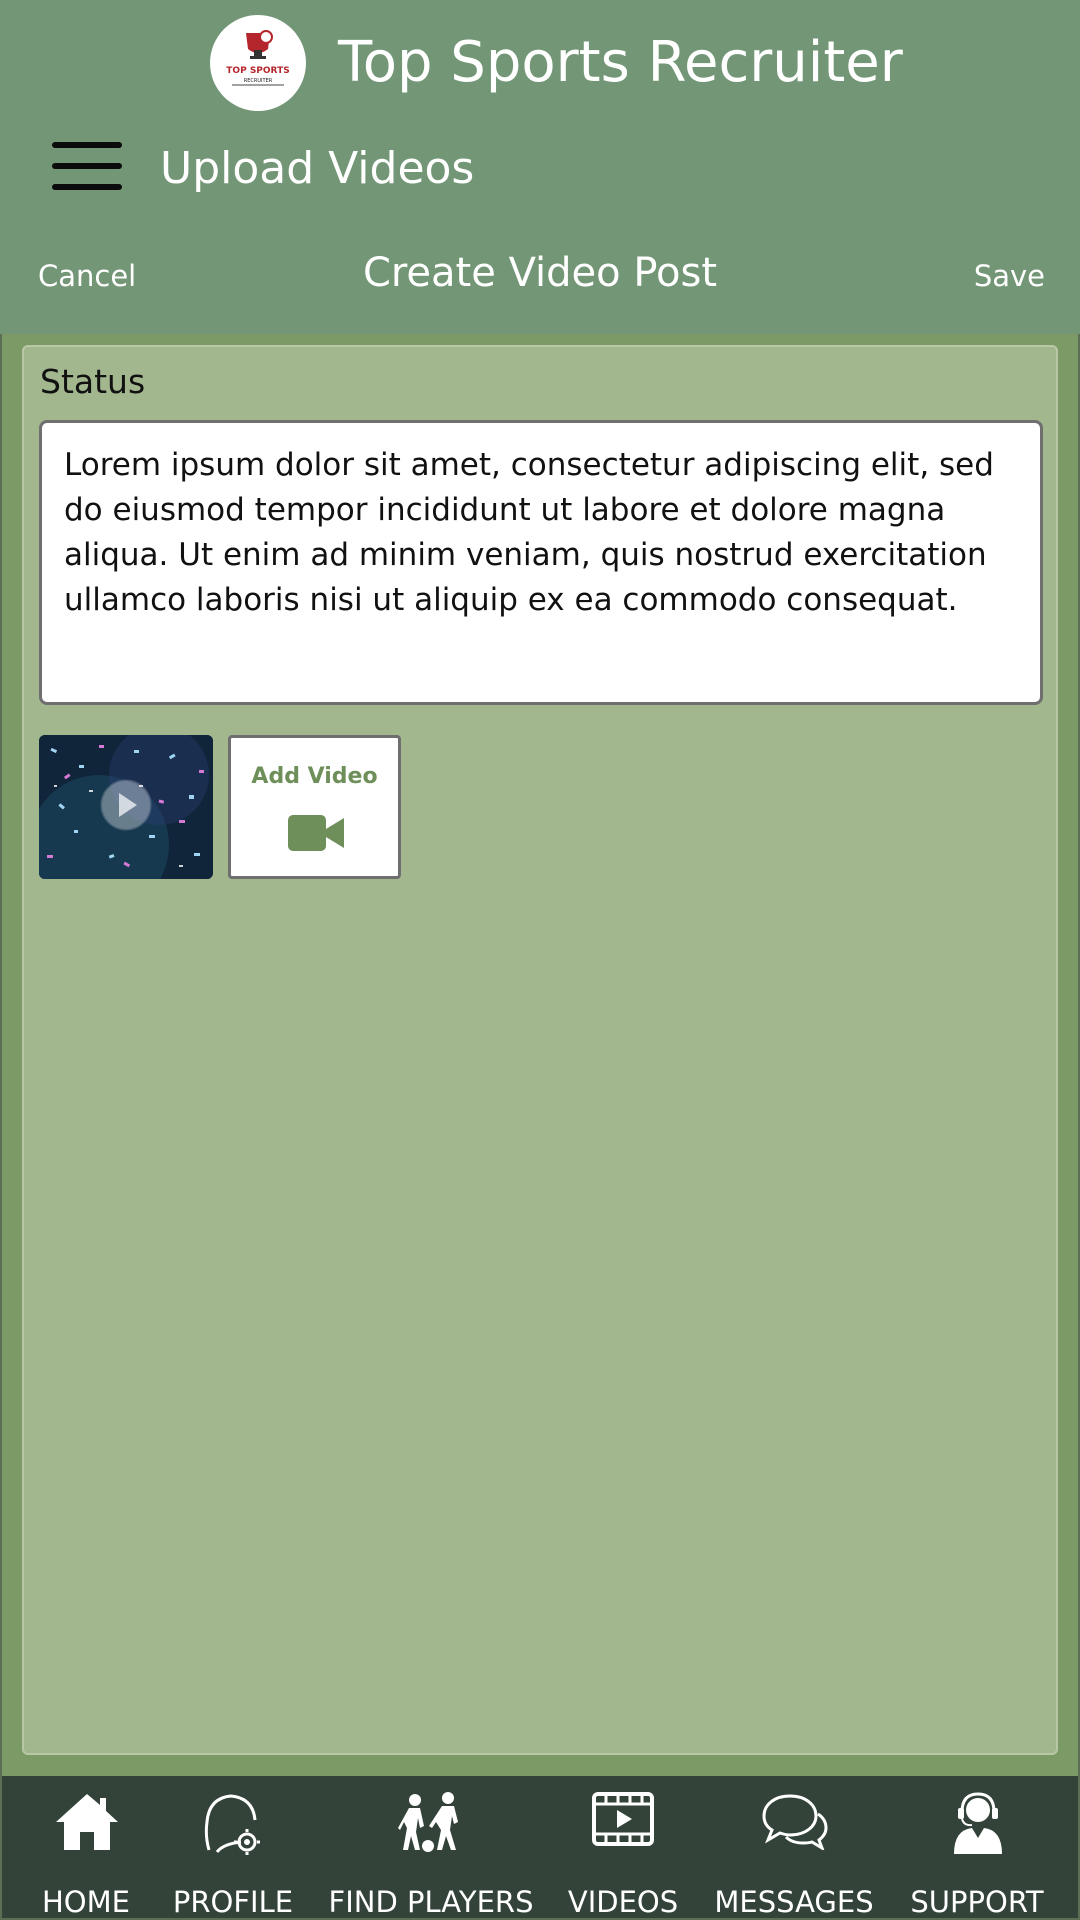  I want to click on page-title: Upload Videos, so click(317, 168).